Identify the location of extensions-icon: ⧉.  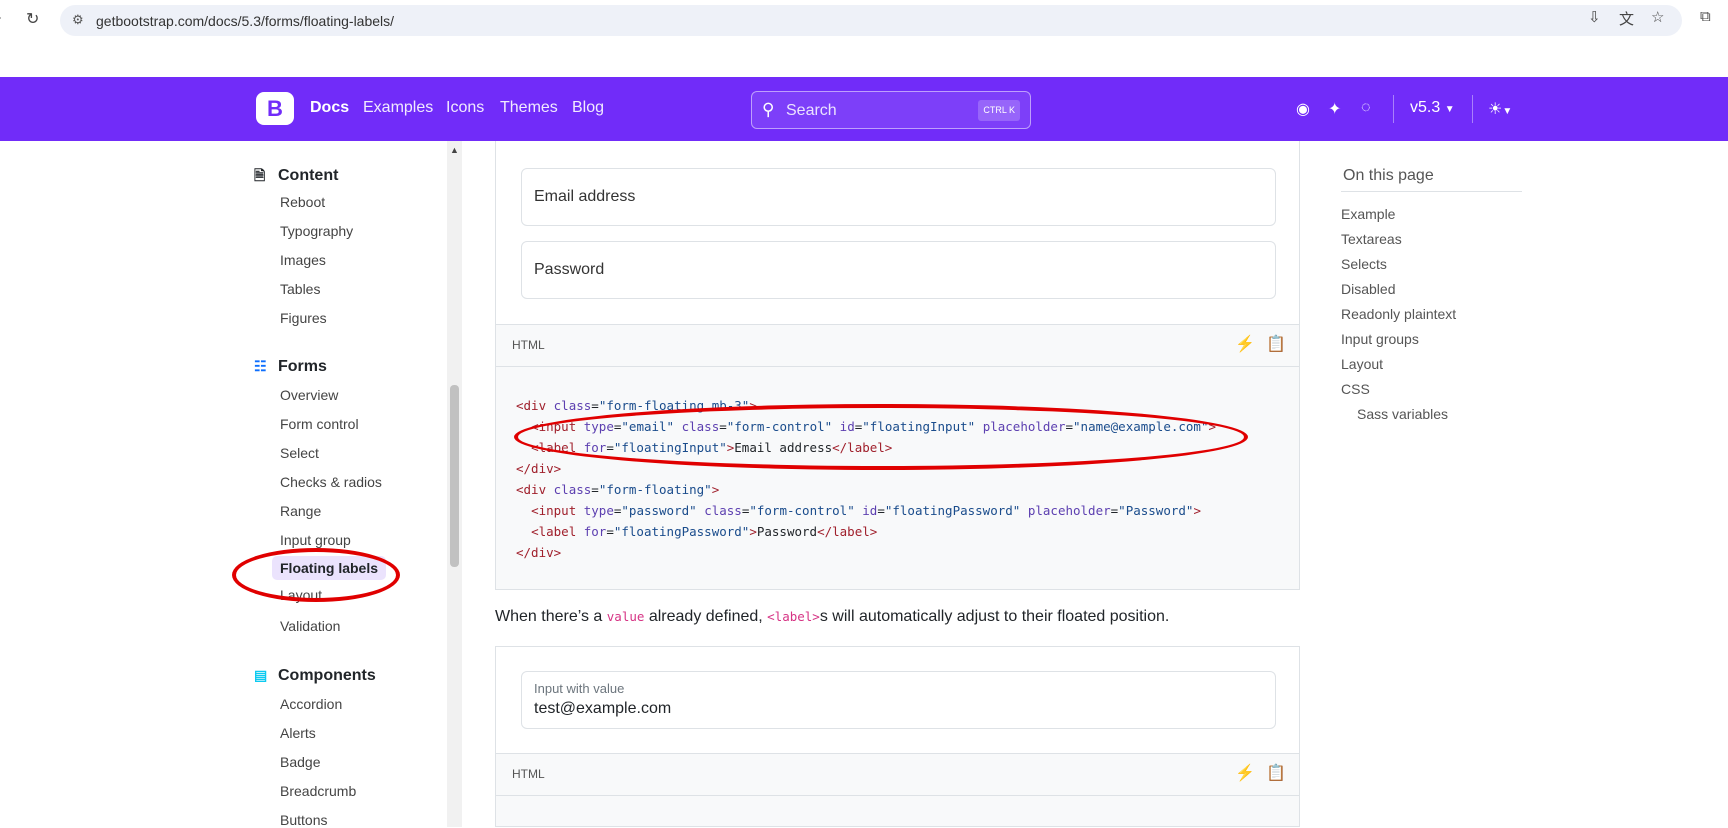
(1705, 16).